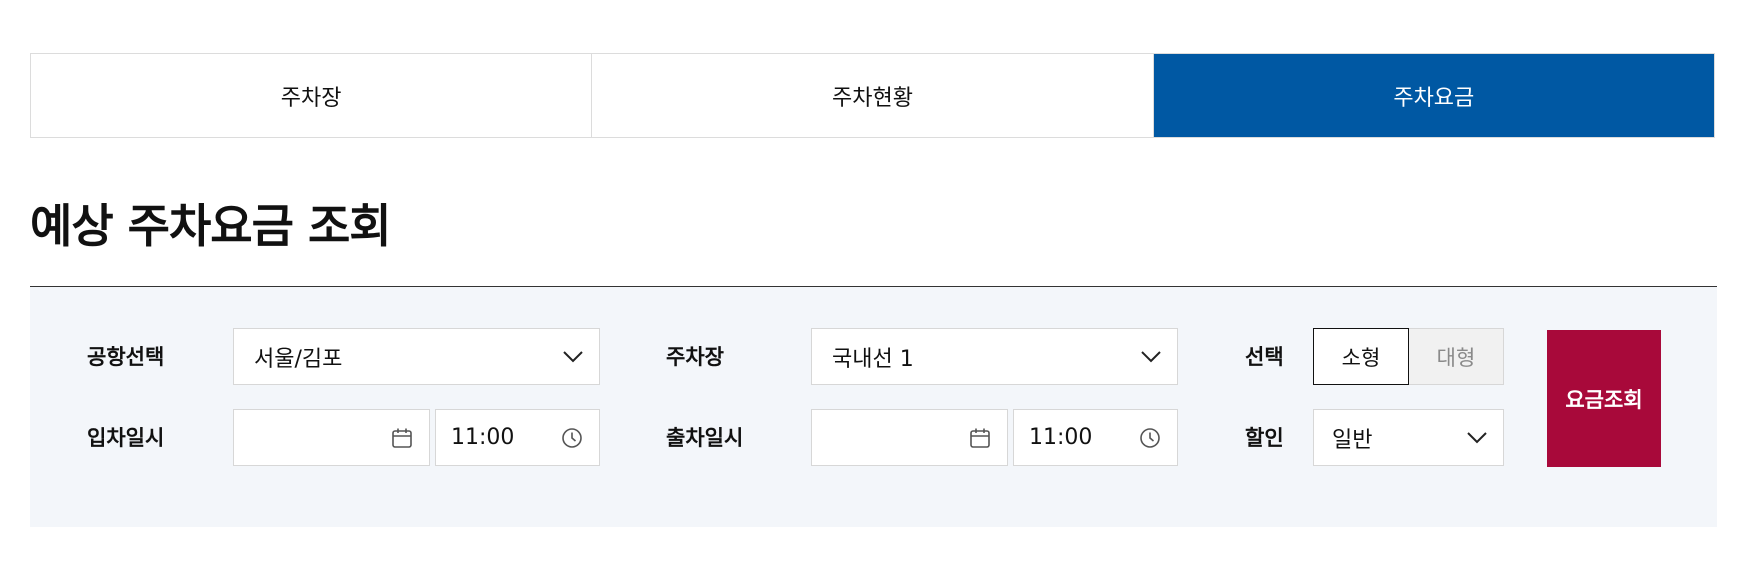 The width and height of the screenshot is (1756, 572). Describe the element at coordinates (1456, 356) in the screenshot. I see `car-size-large-option: 대형` at that location.